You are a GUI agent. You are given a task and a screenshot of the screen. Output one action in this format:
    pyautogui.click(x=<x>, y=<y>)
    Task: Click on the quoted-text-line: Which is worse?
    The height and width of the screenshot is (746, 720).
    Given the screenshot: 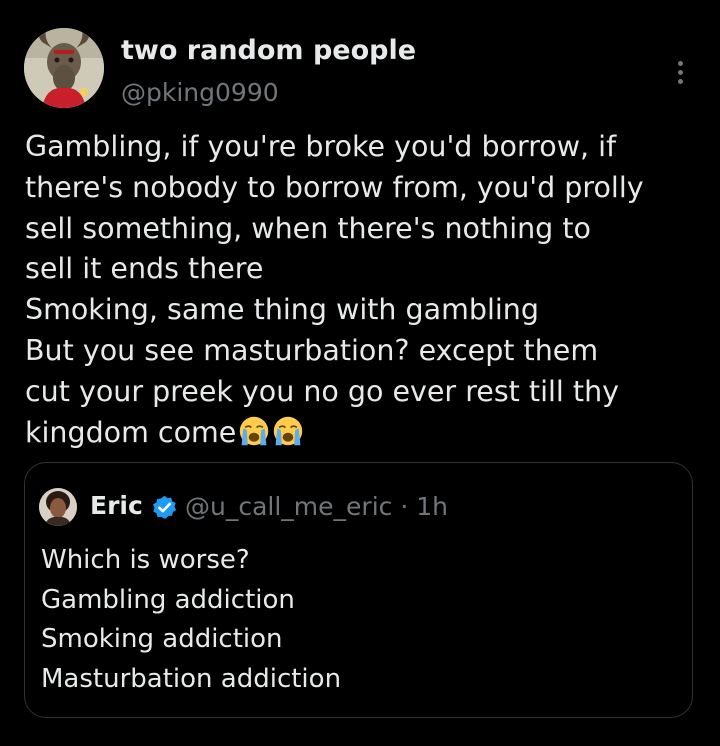 What is the action you would take?
    pyautogui.click(x=145, y=560)
    